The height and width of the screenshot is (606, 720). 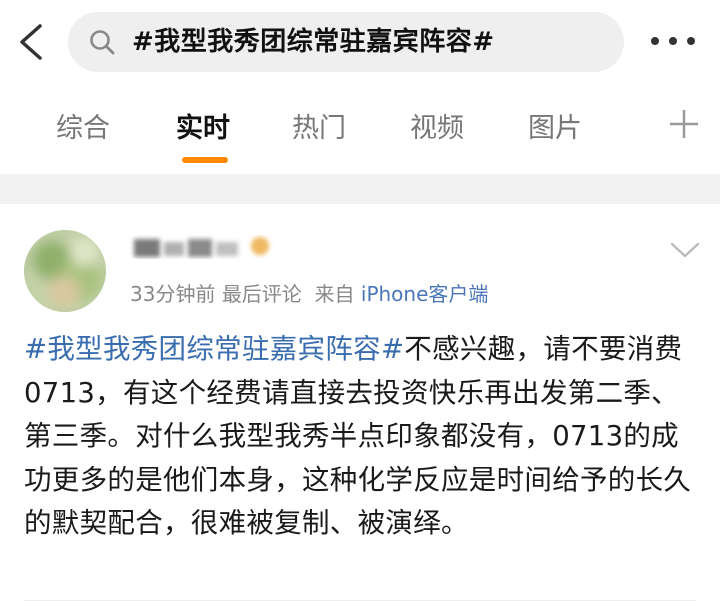 I want to click on tab-hot: 热门, so click(x=319, y=129).